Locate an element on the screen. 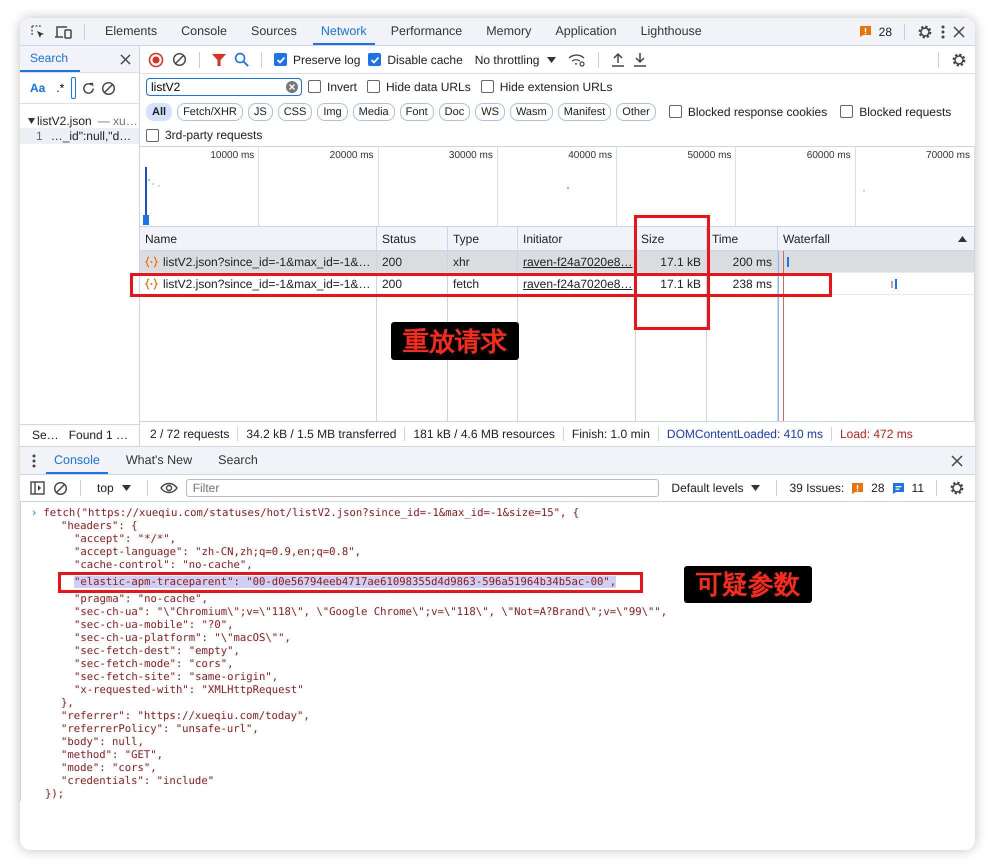  status-text: Load: 472 ms is located at coordinates (876, 434).